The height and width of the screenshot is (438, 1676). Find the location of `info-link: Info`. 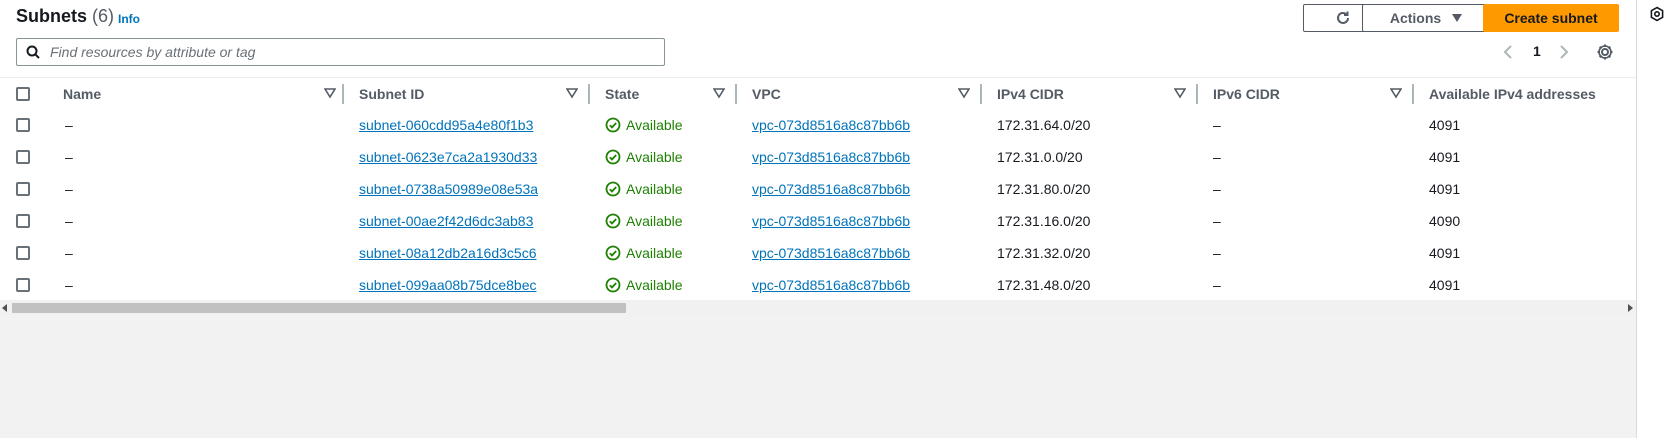

info-link: Info is located at coordinates (129, 19).